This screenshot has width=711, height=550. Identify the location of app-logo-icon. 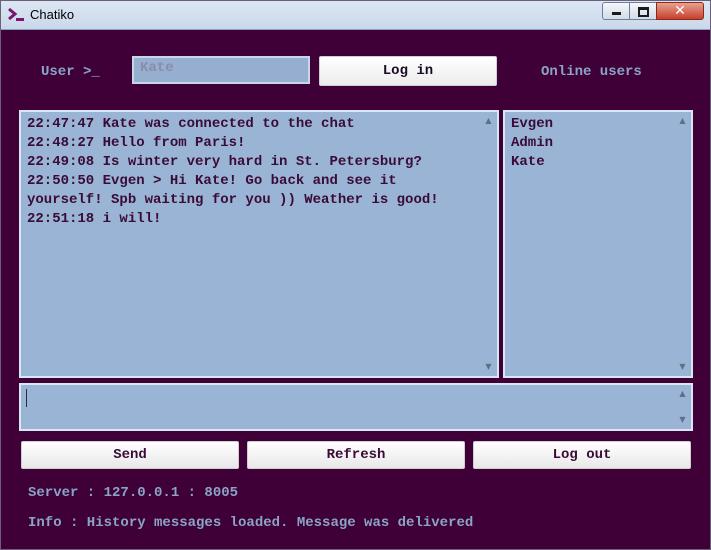
(16, 14).